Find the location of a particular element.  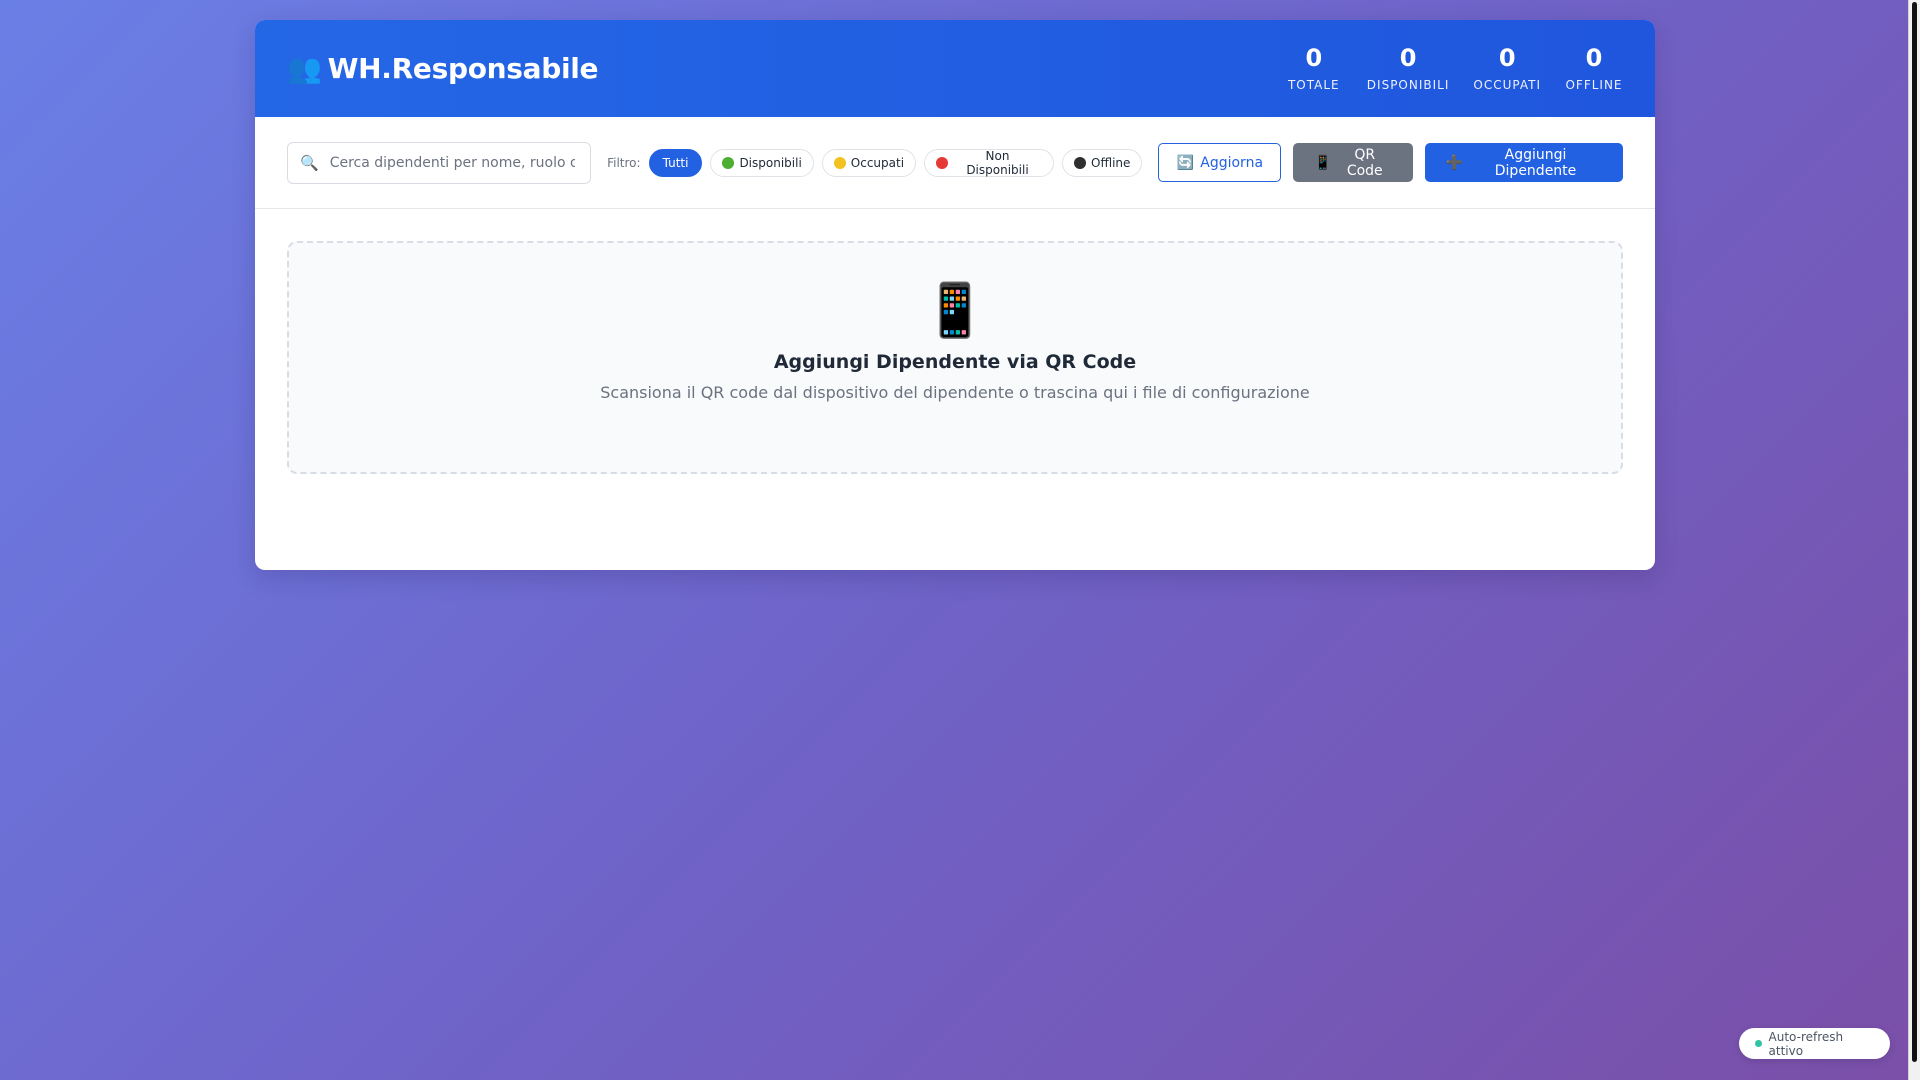

qr-code-button: 📱 QR Code is located at coordinates (1353, 162).